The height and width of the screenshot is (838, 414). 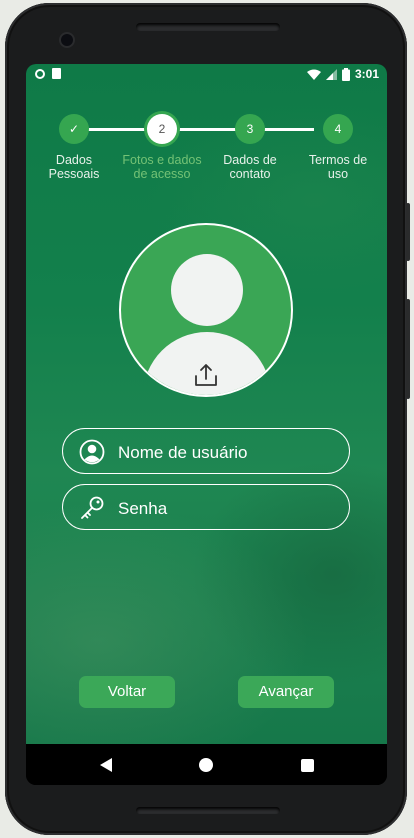 I want to click on step-3-circle: 3, so click(x=250, y=129).